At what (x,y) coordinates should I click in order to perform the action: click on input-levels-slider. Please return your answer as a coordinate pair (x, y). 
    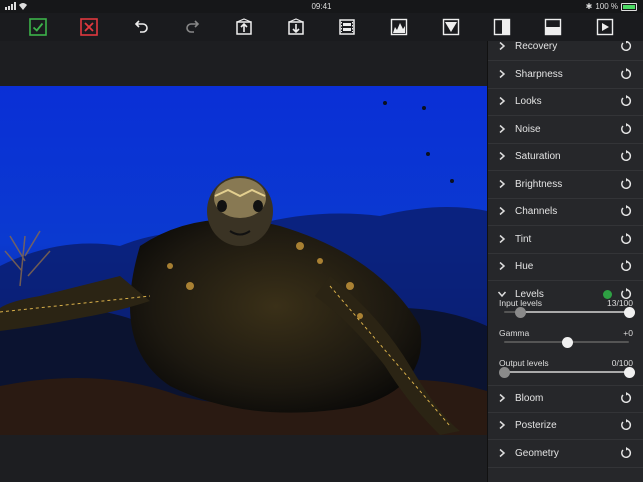
    Looking at the image, I should click on (569, 312).